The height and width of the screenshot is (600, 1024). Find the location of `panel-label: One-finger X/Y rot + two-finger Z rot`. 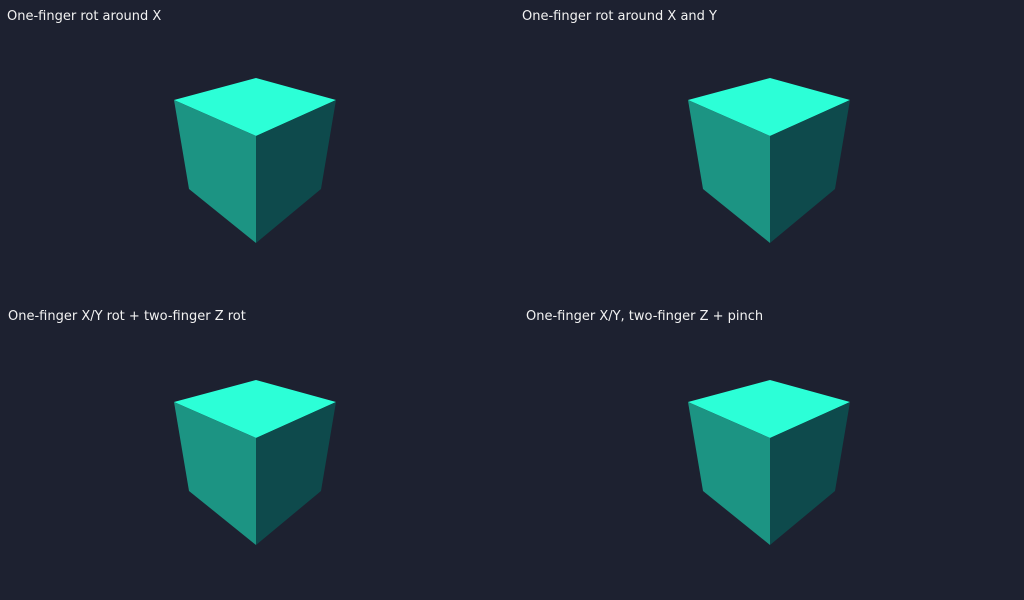

panel-label: One-finger X/Y rot + two-finger Z rot is located at coordinates (127, 316).